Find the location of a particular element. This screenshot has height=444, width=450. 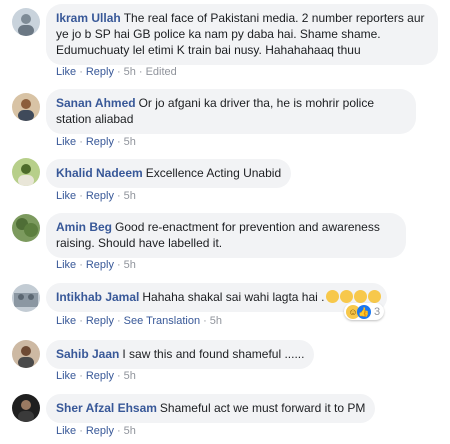

comment-bubble: Khalid Nadeem Excellence Acting Unabid is located at coordinates (169, 173).